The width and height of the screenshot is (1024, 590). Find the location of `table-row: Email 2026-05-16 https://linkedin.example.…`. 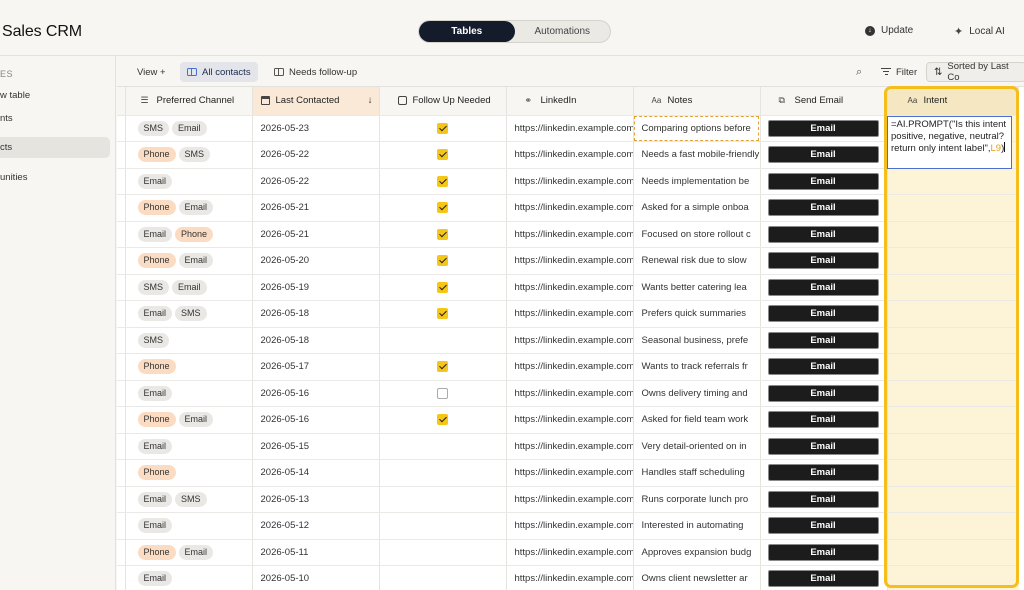

table-row: Email 2026-05-16 https://linkedin.example.… is located at coordinates (568, 393).